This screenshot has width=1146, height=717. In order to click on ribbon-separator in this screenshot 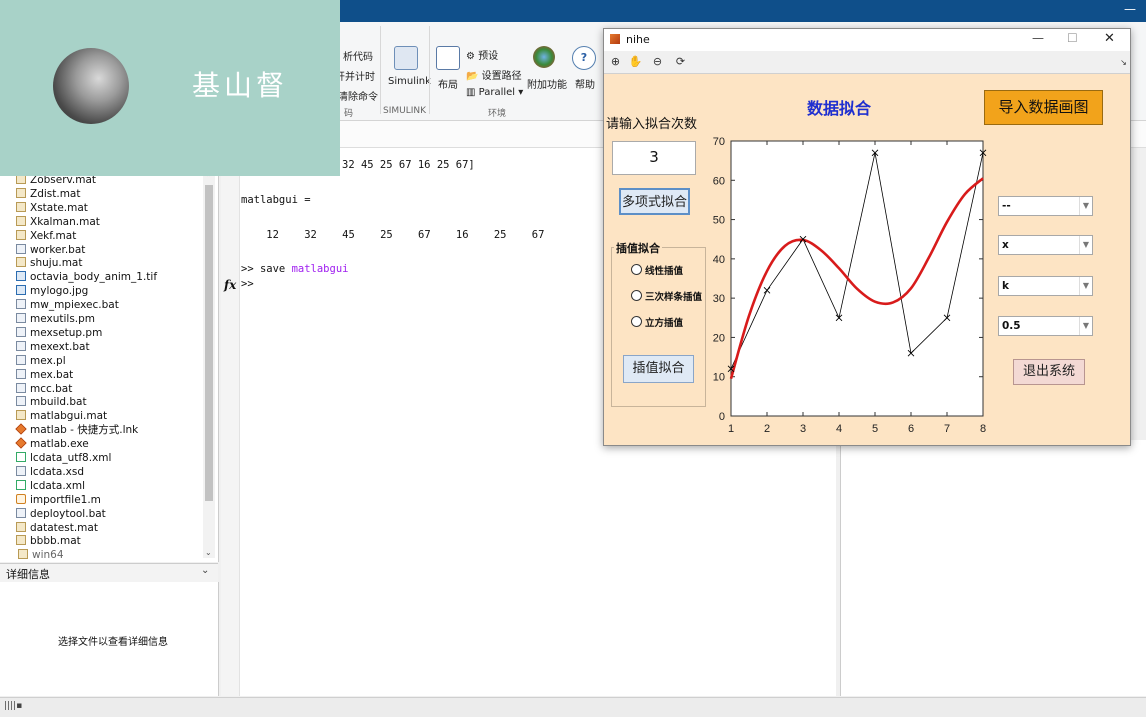, I will do `click(429, 70)`.